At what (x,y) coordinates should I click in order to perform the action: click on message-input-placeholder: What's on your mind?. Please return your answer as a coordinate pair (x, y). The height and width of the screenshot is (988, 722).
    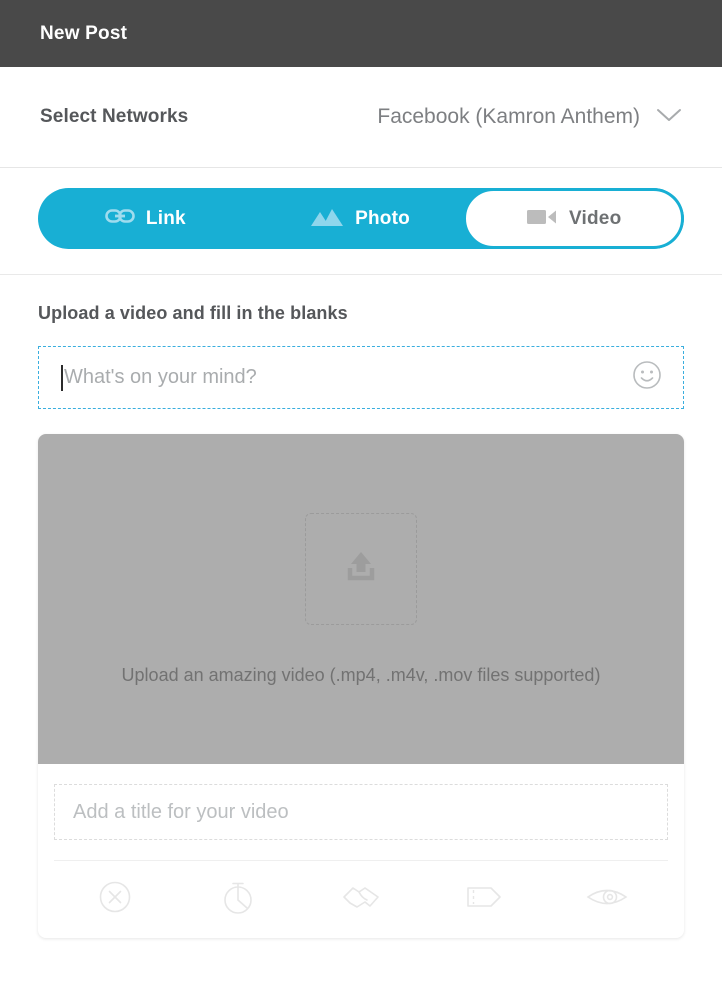
    Looking at the image, I should click on (160, 377).